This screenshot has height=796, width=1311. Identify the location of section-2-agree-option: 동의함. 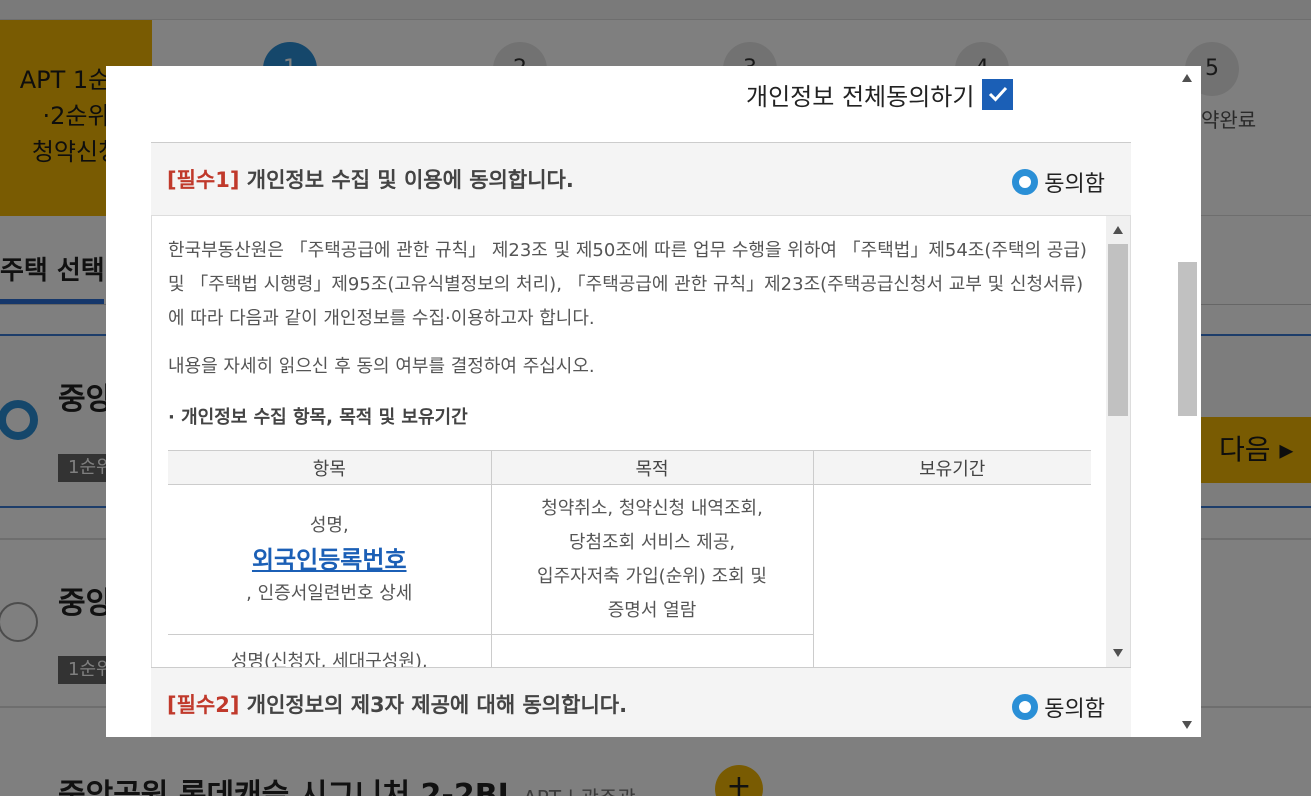
(1058, 707).